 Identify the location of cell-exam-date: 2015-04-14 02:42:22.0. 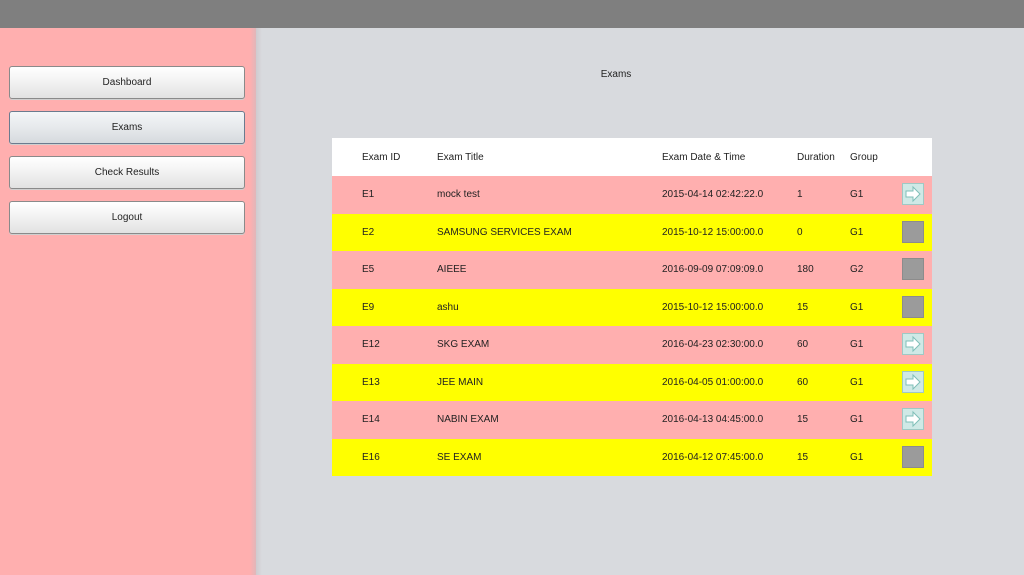
(713, 195).